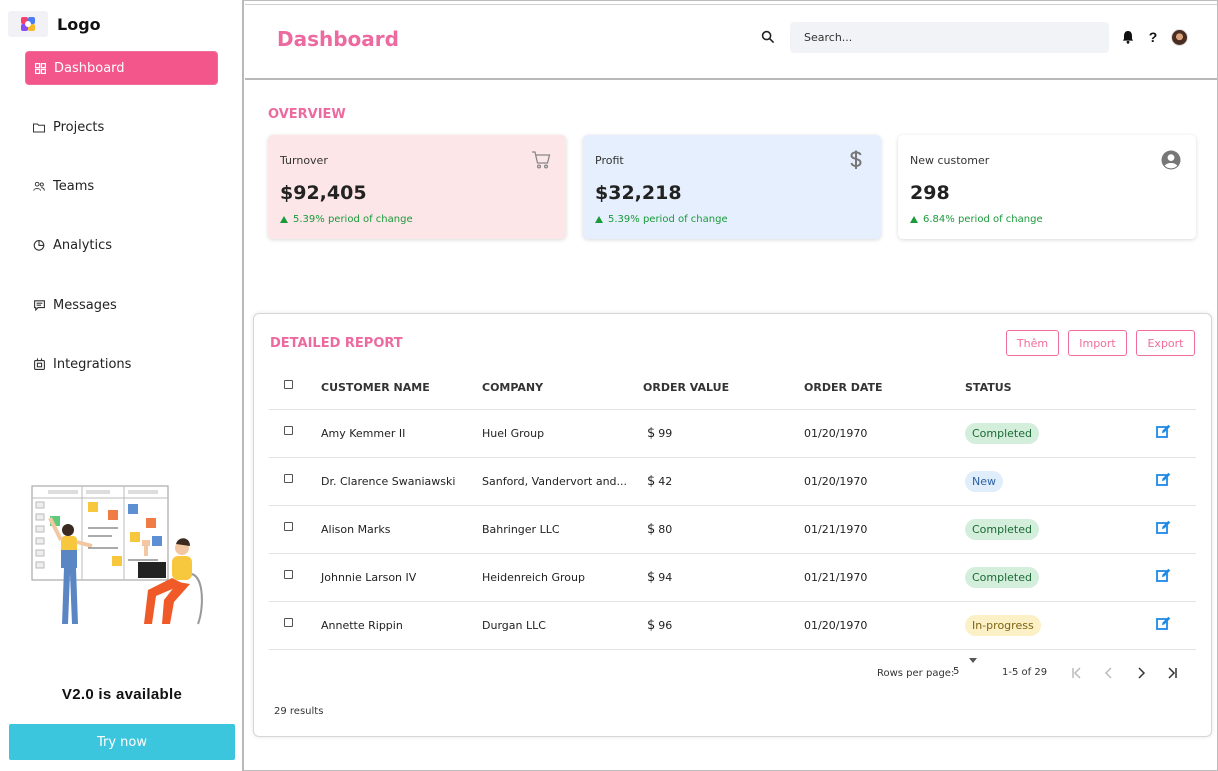  Describe the element at coordinates (562, 433) in the screenshot. I see `company-cell: Huel Group` at that location.